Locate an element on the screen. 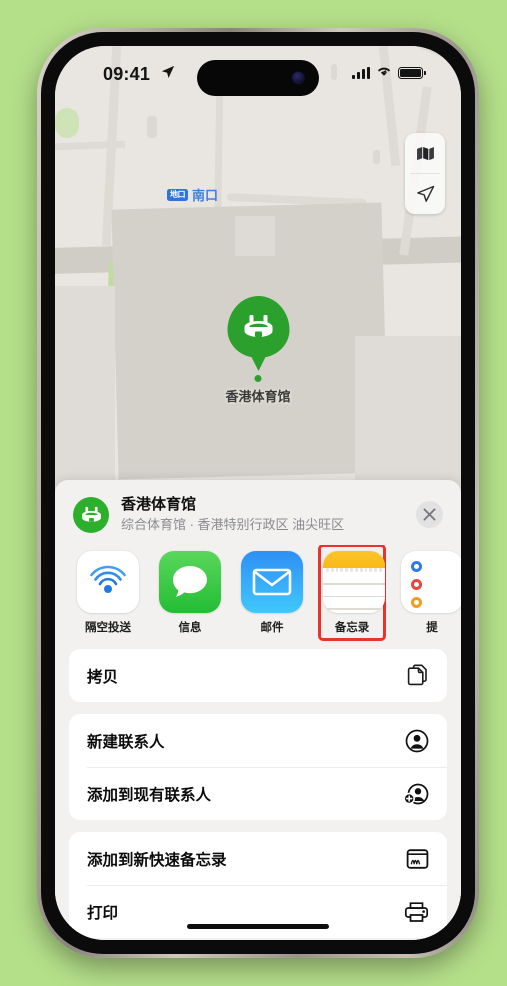 This screenshot has height=986, width=507. mail-icon is located at coordinates (272, 582).